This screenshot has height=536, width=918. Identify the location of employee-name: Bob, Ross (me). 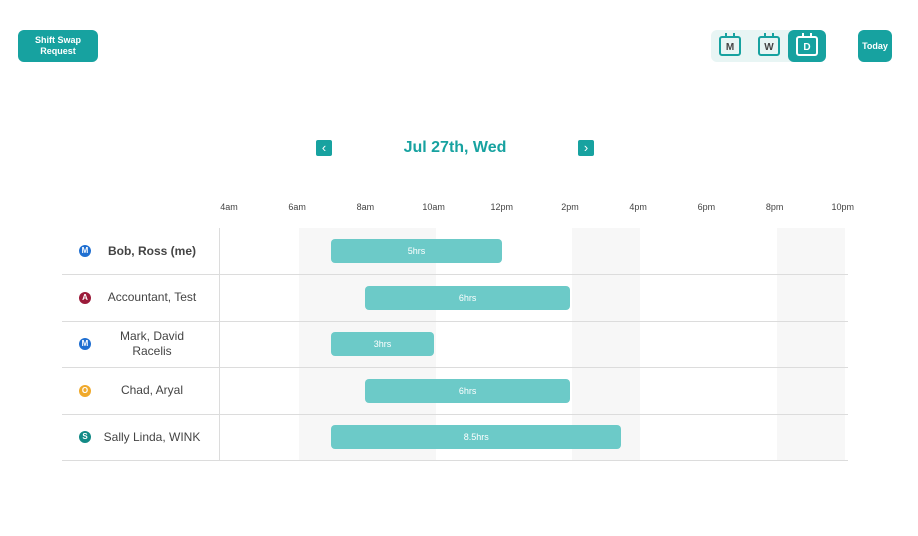
(152, 251).